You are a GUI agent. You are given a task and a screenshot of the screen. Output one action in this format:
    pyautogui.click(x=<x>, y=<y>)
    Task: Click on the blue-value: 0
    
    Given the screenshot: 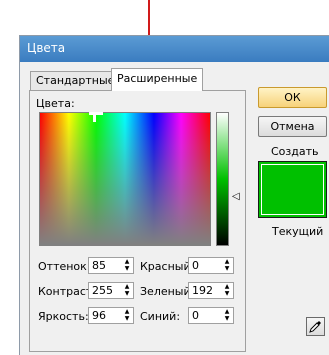 What is the action you would take?
    pyautogui.click(x=195, y=315)
    